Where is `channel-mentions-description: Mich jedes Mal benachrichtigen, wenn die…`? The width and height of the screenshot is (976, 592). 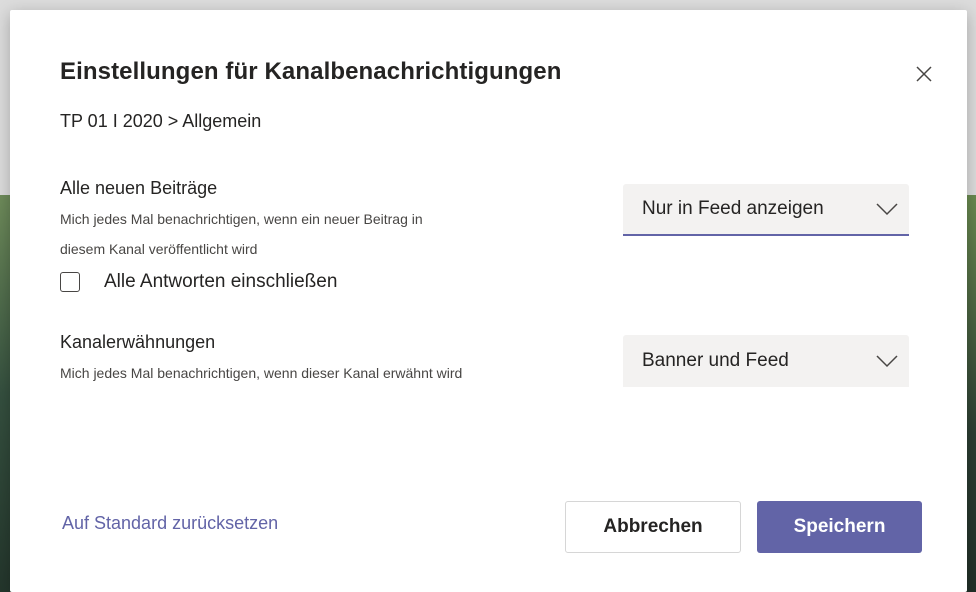 channel-mentions-description: Mich jedes Mal benachrichtigen, wenn die… is located at coordinates (261, 373).